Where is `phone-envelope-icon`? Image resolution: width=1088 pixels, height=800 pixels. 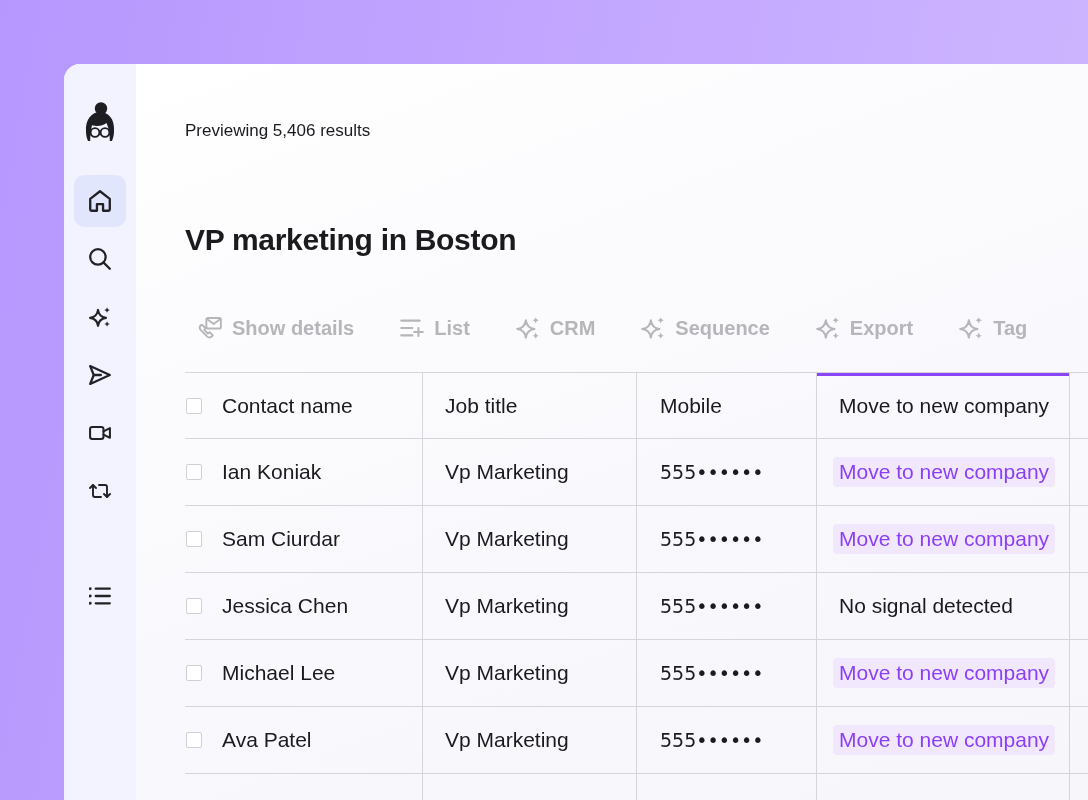 phone-envelope-icon is located at coordinates (210, 328).